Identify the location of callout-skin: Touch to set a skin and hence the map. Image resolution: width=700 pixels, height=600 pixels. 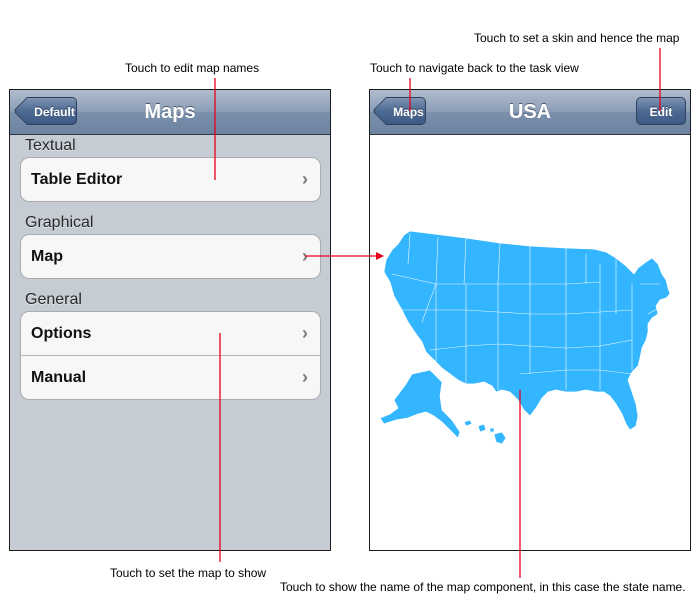
(577, 38).